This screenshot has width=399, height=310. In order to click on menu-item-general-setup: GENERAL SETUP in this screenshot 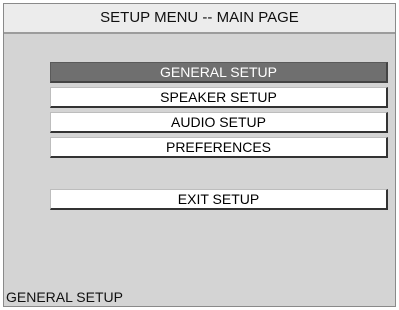, I will do `click(219, 72)`.